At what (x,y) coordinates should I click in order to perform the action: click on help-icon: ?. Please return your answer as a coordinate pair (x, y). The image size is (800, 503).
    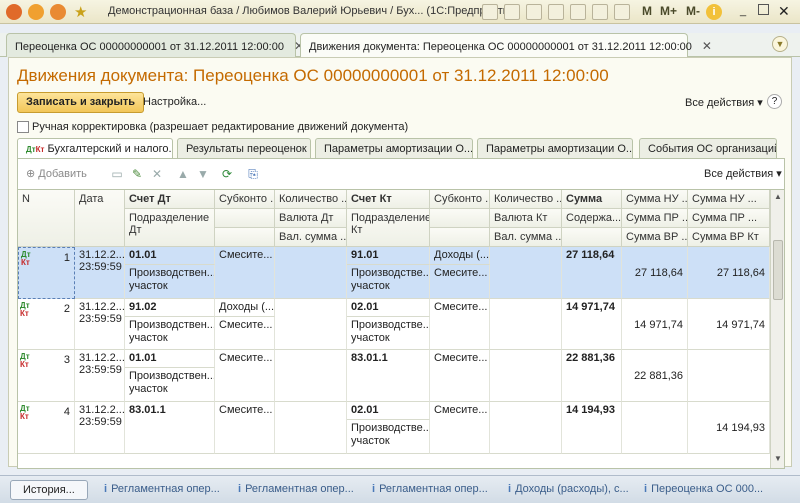
    Looking at the image, I should click on (774, 101).